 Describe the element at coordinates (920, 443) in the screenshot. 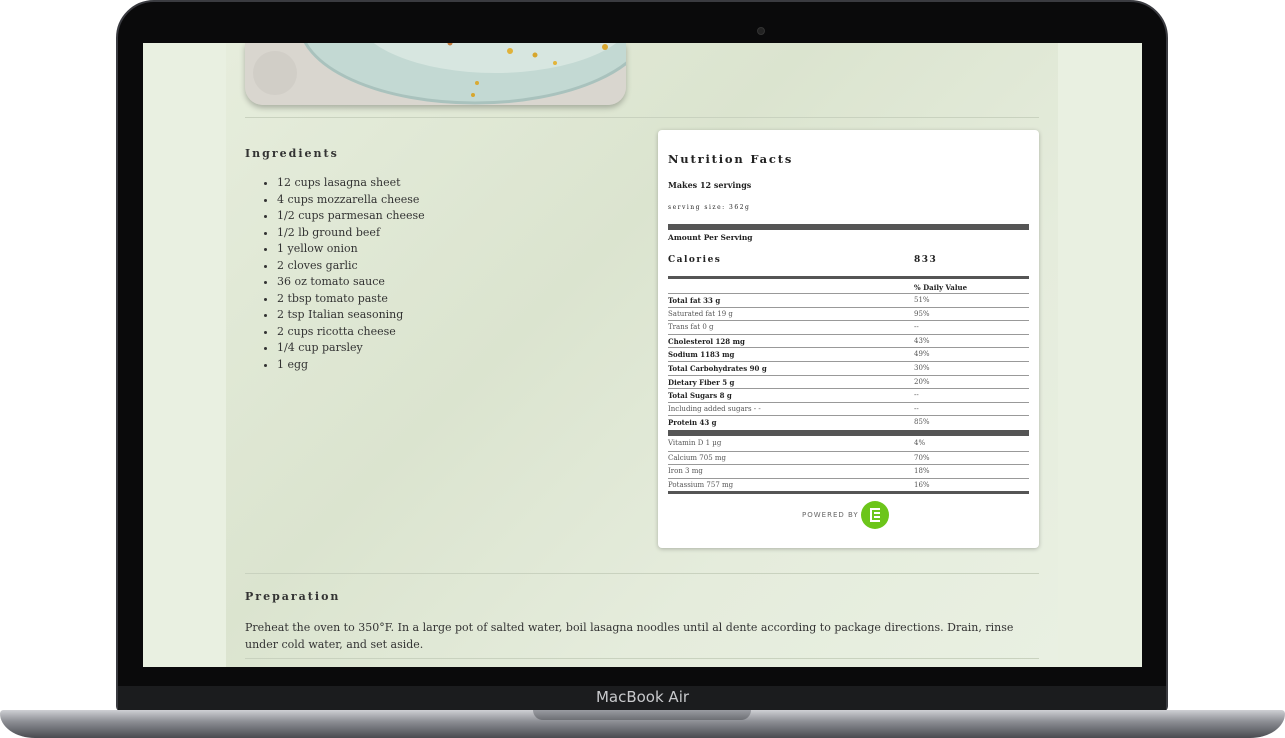

I see `nutrient-percent: 4%` at that location.